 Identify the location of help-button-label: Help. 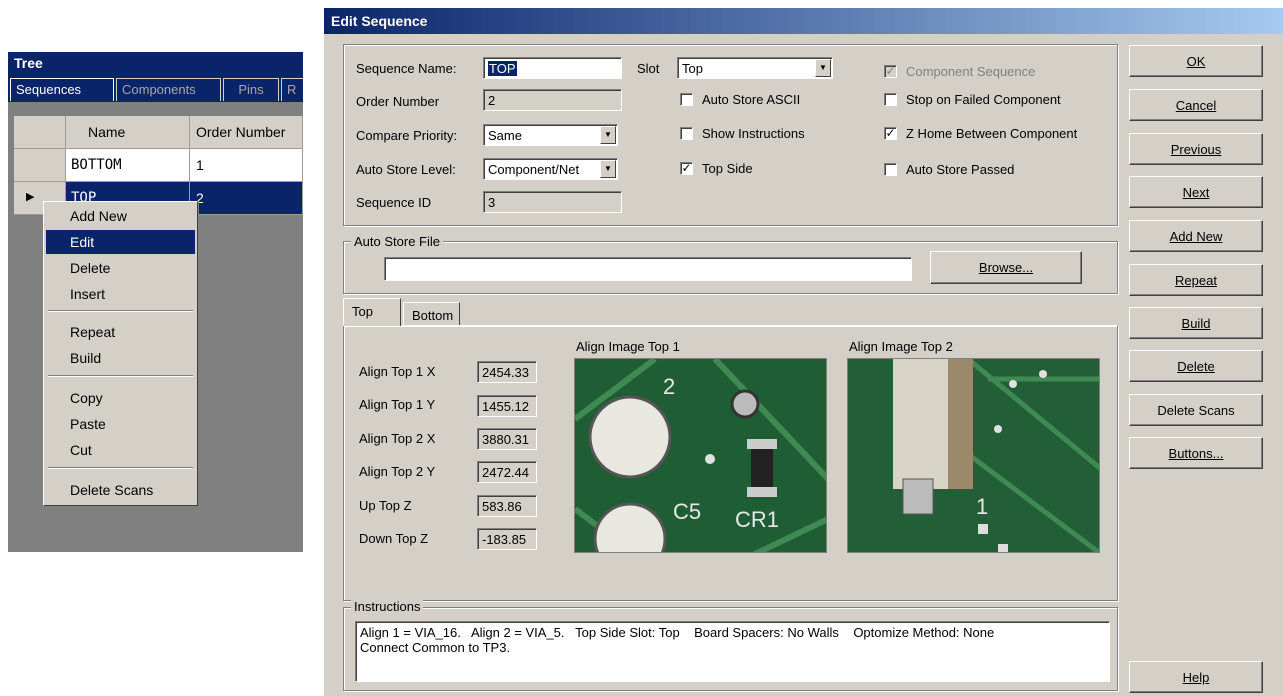
(1196, 677).